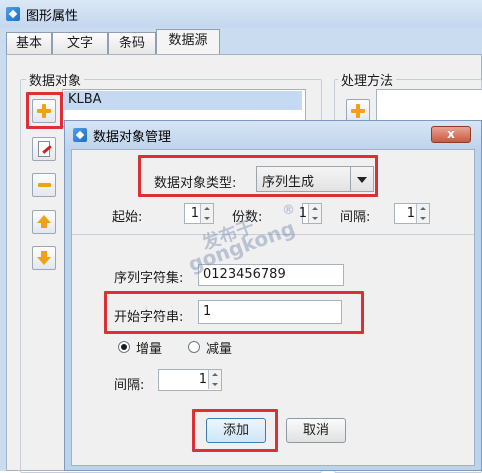 This screenshot has height=473, width=482. What do you see at coordinates (241, 14) in the screenshot?
I see `window-titlebar: 图形属性` at bounding box center [241, 14].